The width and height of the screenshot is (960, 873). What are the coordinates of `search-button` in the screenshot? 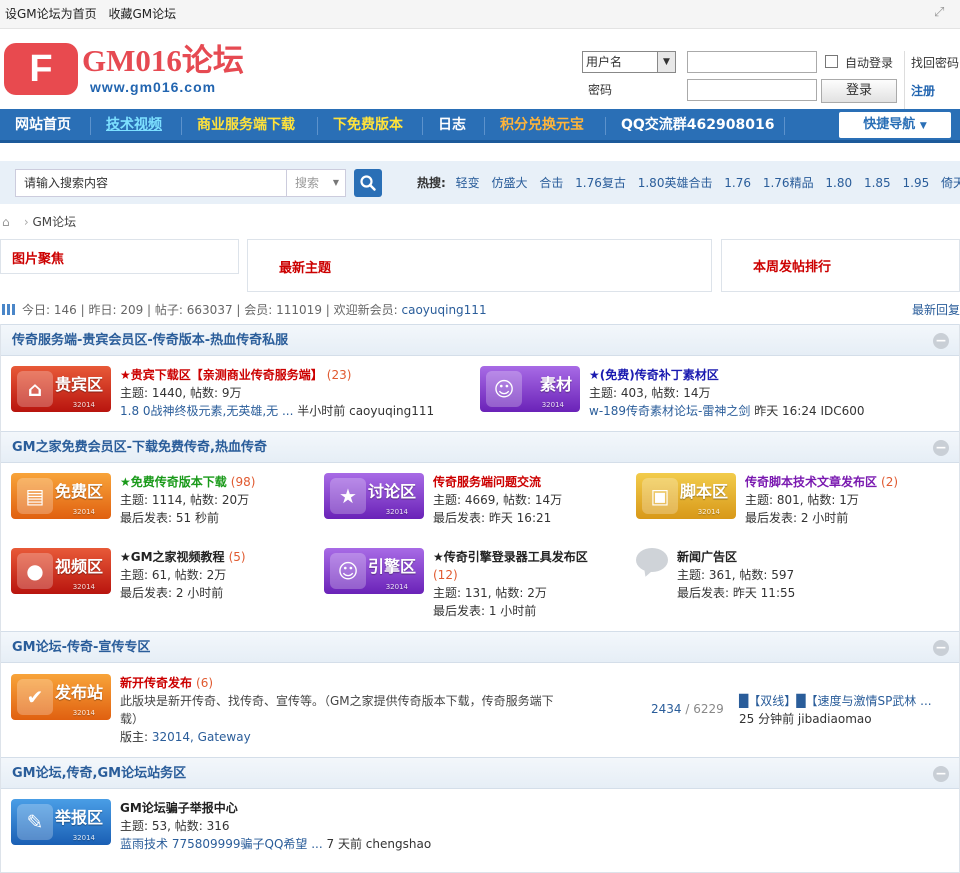 It's located at (368, 183).